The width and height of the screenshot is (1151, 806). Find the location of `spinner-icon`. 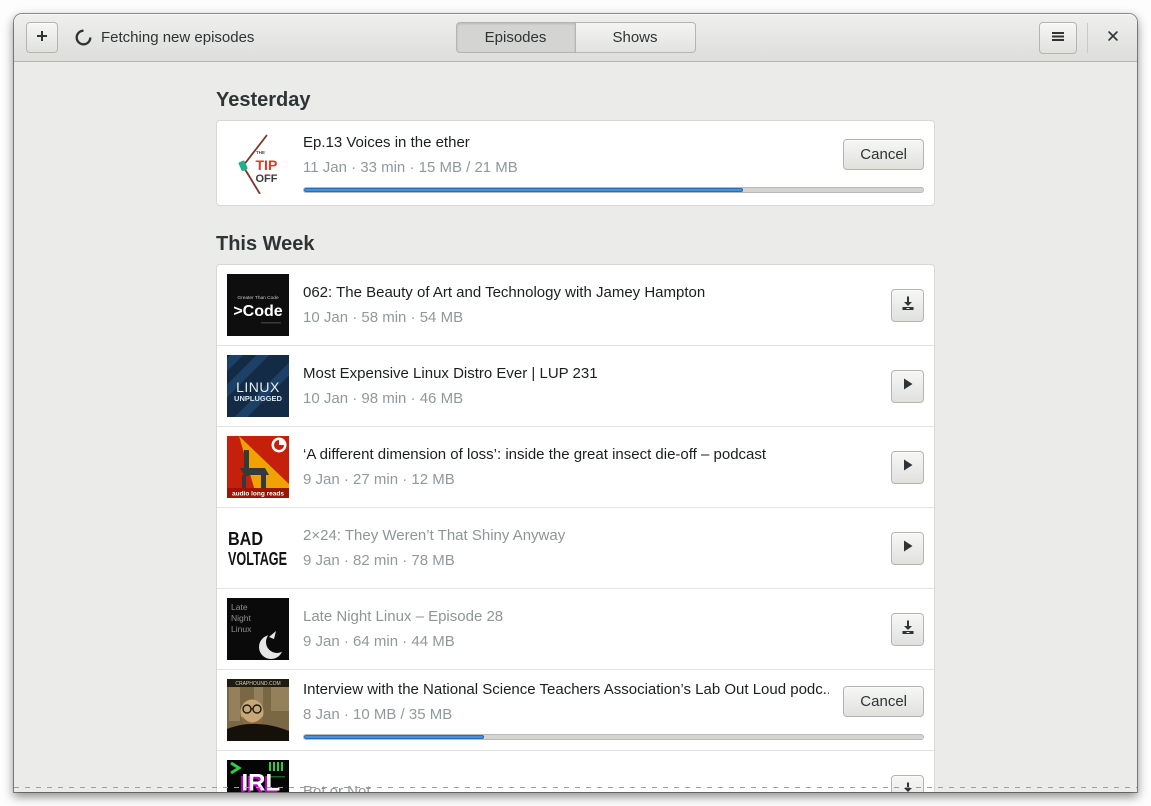

spinner-icon is located at coordinates (83, 37).